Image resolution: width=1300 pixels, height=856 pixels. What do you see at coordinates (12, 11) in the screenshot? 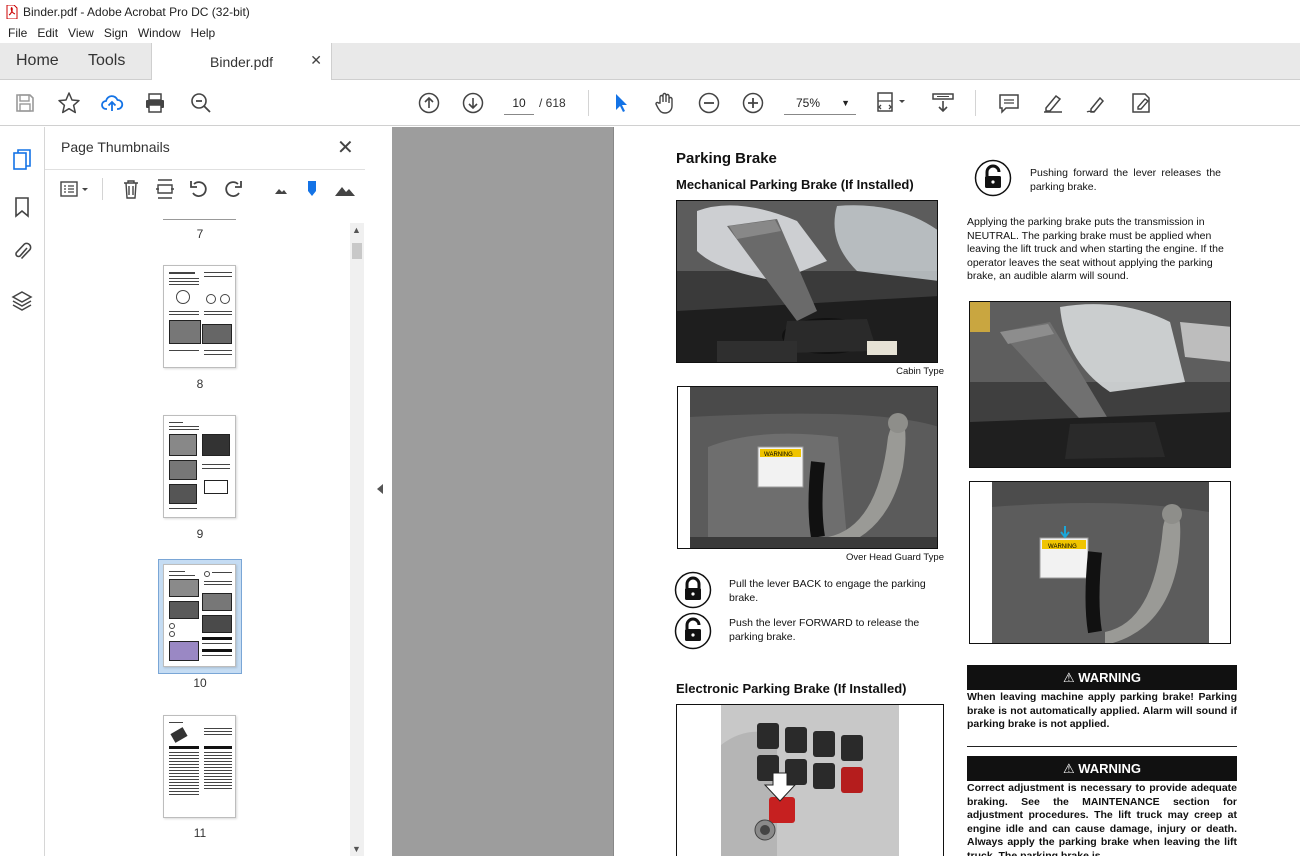
I see `pdf-app-icon` at bounding box center [12, 11].